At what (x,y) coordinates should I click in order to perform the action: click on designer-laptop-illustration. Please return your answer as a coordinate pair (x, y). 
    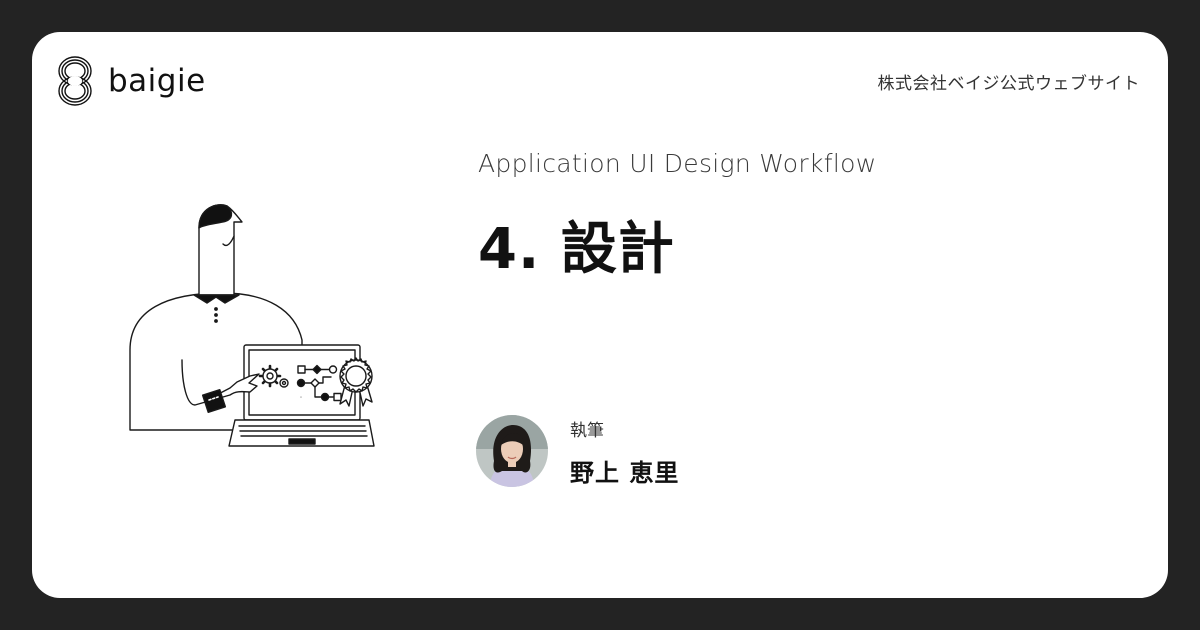
    Looking at the image, I should click on (252, 325).